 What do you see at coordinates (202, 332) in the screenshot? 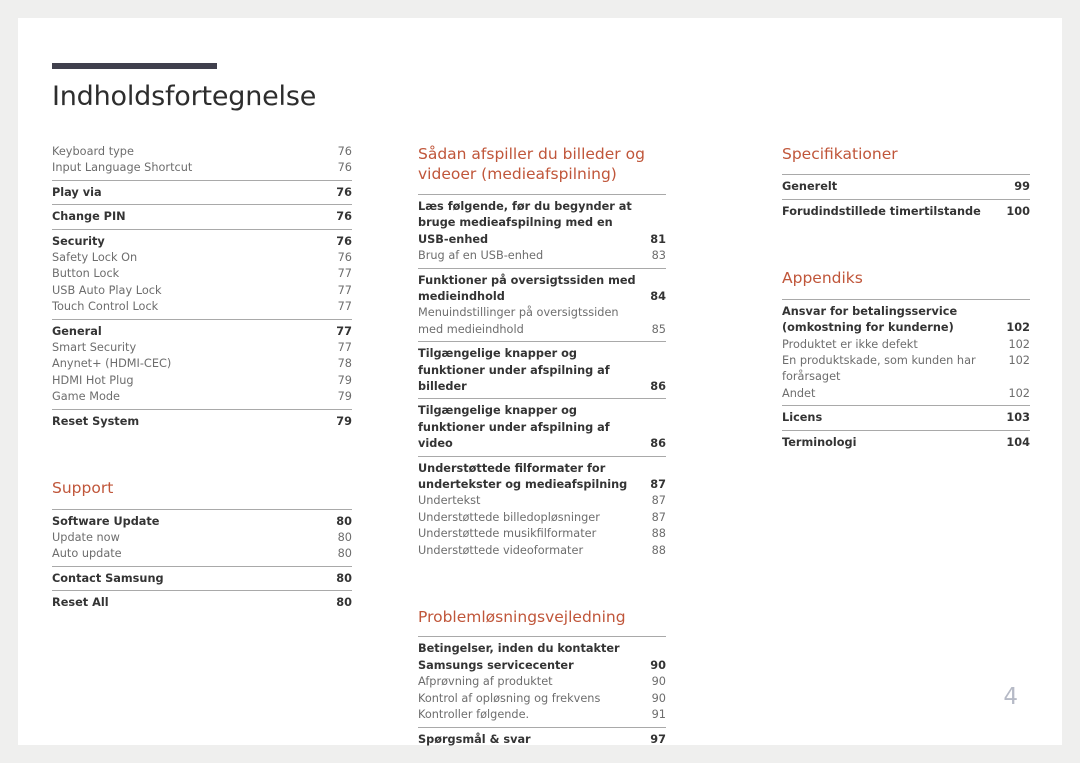
I see `toc-entry-general: General 77` at bounding box center [202, 332].